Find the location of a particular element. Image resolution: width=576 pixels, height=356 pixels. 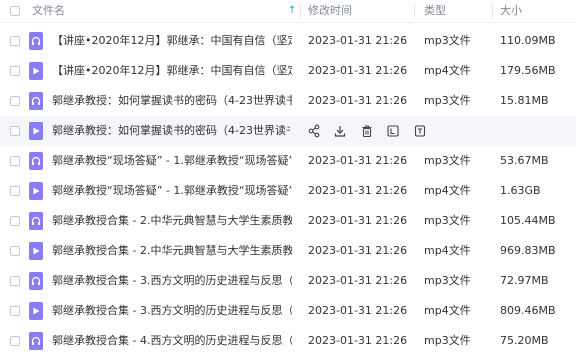

delete-icon is located at coordinates (367, 131).